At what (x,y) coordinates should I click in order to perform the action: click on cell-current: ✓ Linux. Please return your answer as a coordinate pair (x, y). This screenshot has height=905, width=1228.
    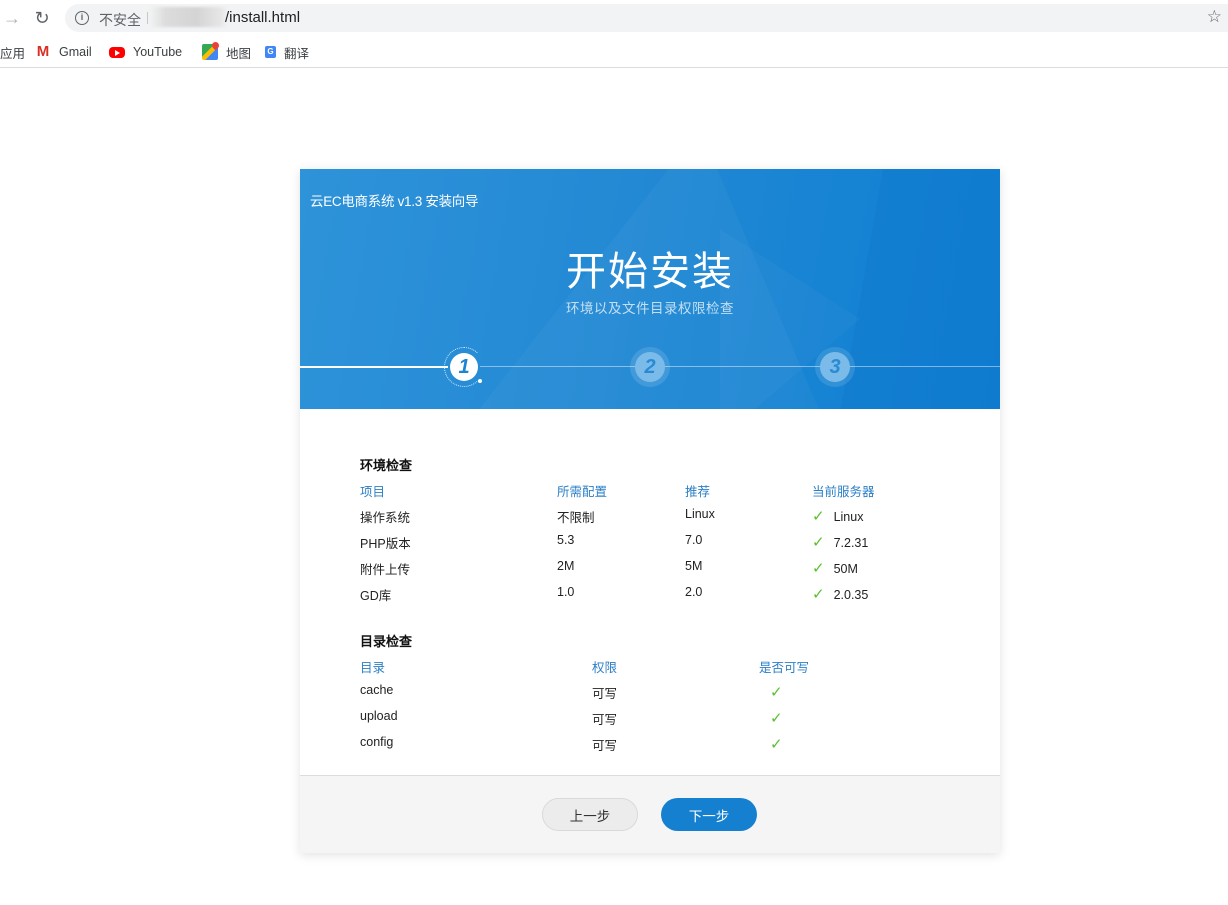
    Looking at the image, I should click on (837, 516).